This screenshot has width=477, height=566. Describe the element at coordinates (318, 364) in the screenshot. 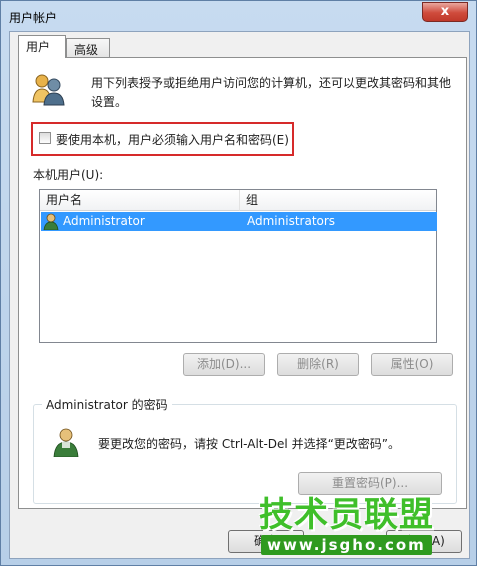

I see `remove-button: 删除(R)` at that location.